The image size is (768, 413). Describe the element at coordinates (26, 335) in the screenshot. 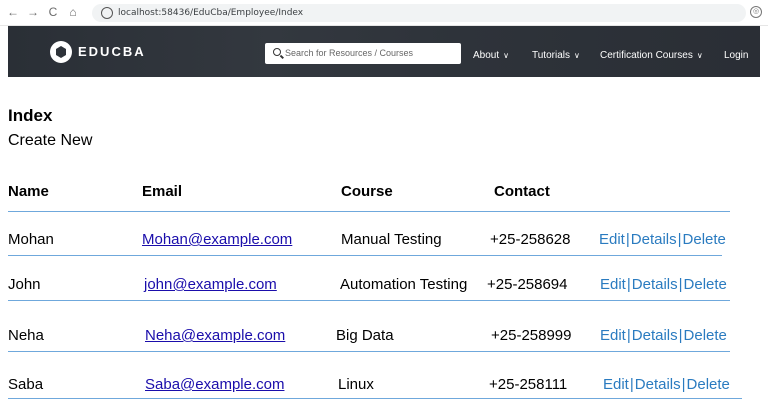

I see `cell-name: Neha` at that location.